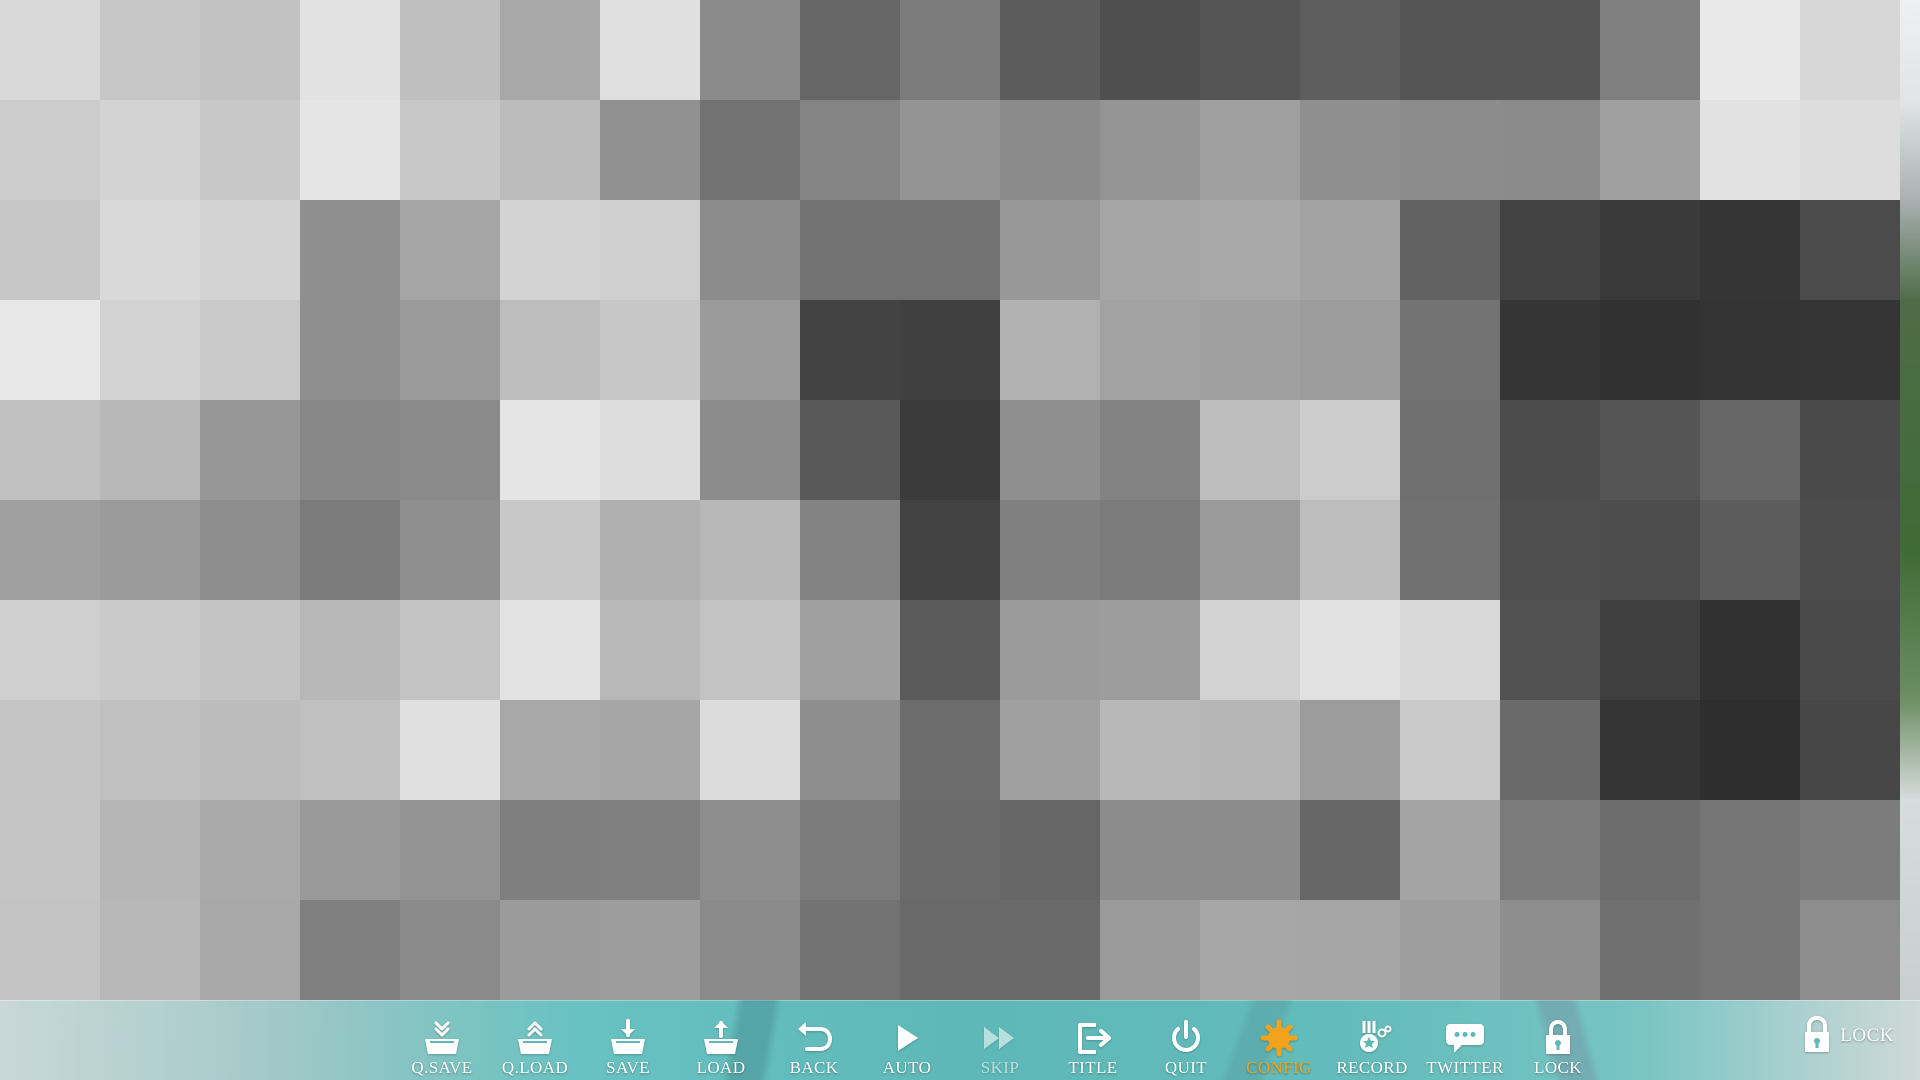  What do you see at coordinates (1910, 500) in the screenshot?
I see `background-scene-edge` at bounding box center [1910, 500].